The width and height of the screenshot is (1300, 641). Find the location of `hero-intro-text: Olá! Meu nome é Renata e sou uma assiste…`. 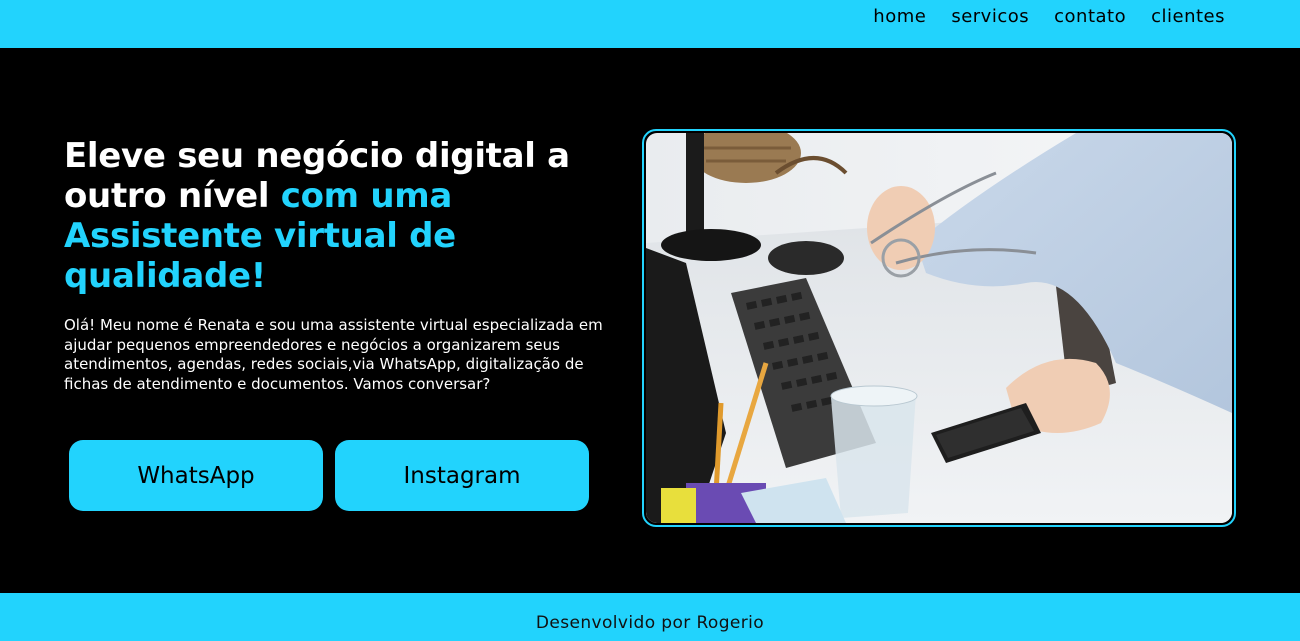

hero-intro-text: Olá! Meu nome é Renata e sou uma assiste… is located at coordinates (333, 354).